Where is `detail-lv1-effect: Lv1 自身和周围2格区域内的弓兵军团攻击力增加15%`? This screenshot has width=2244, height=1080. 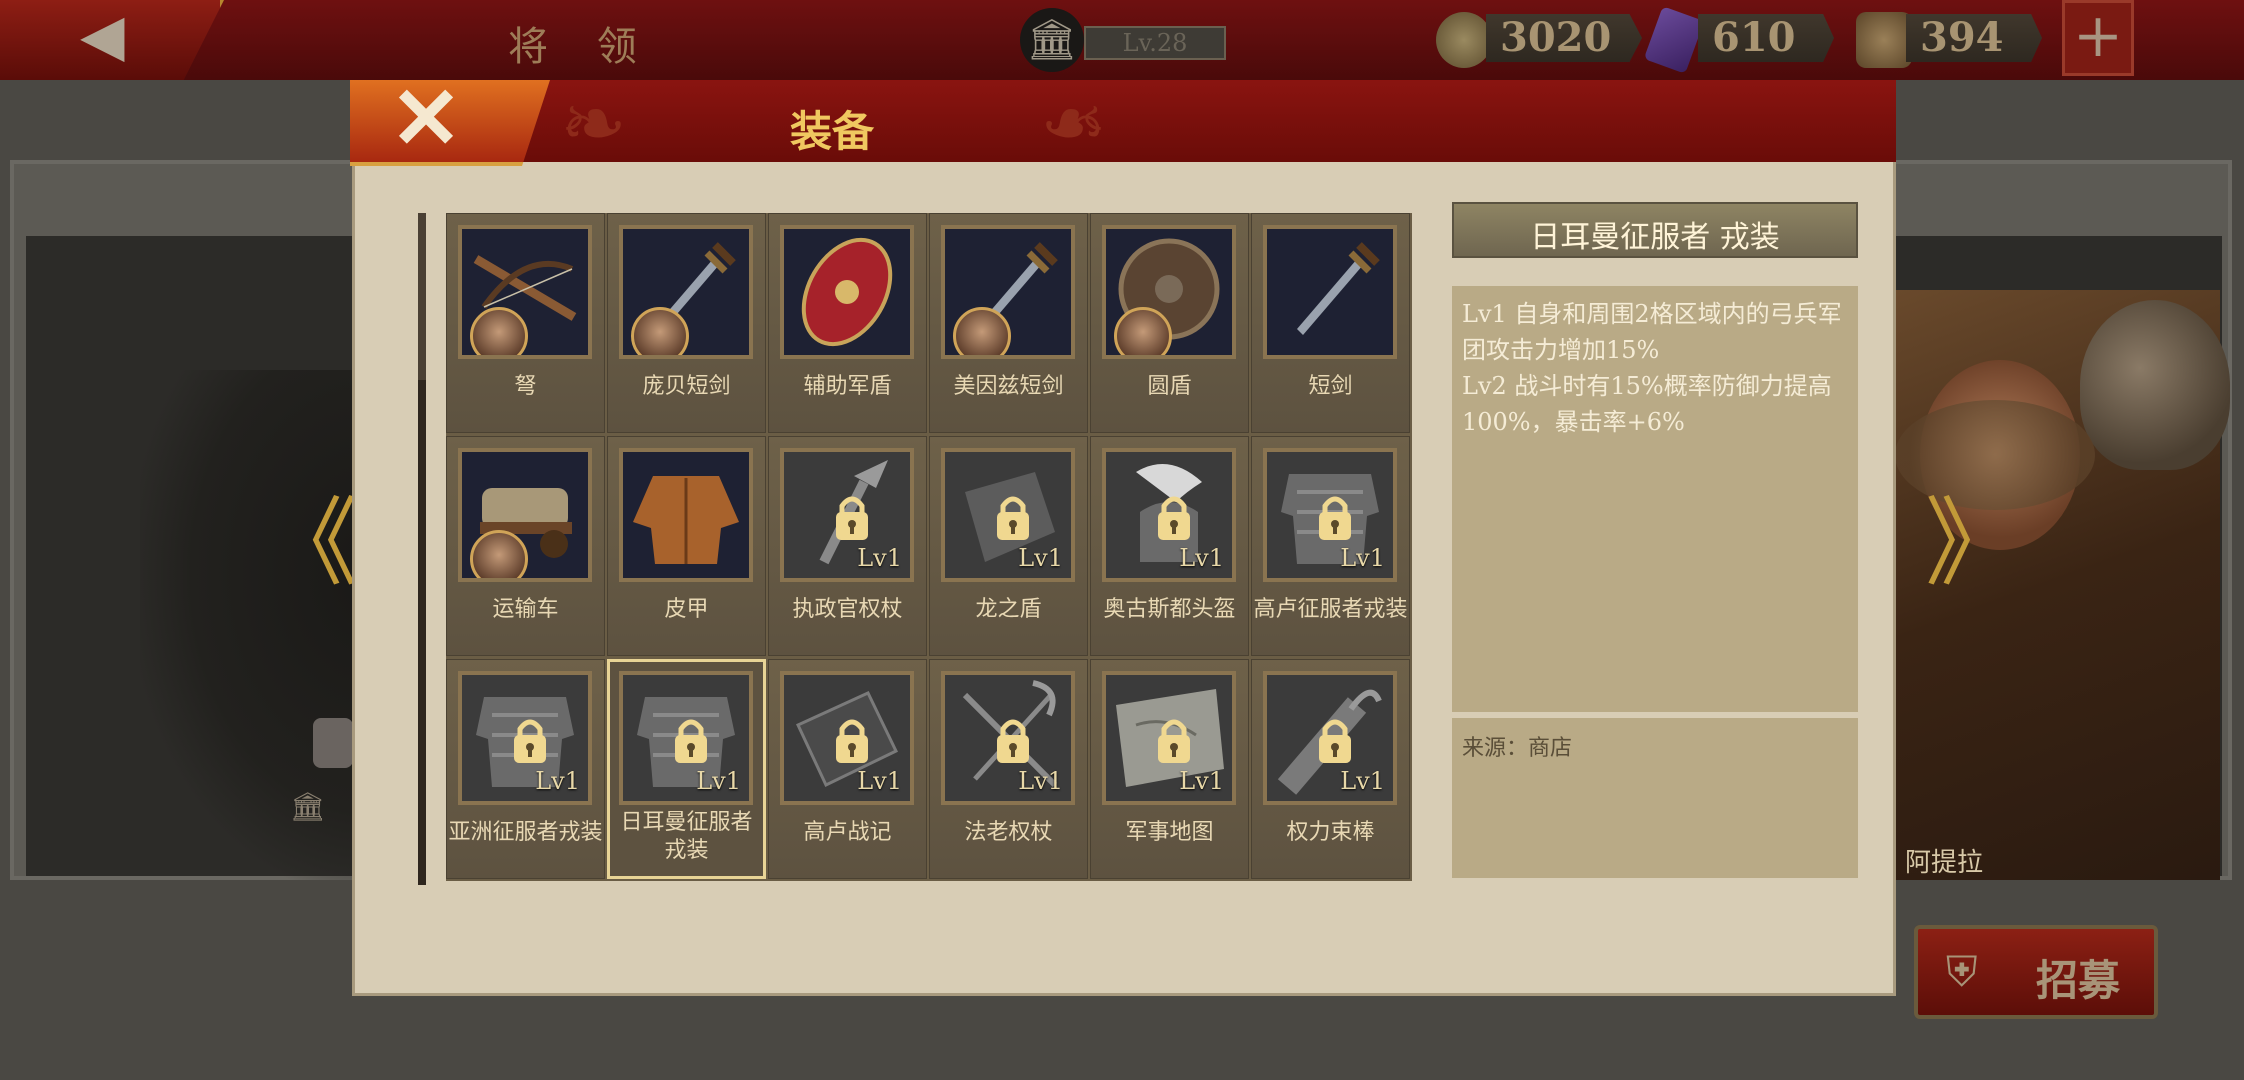
detail-lv1-effect: Lv1 自身和周围2格区域内的弓兵军团攻击力增加15% is located at coordinates (1652, 332).